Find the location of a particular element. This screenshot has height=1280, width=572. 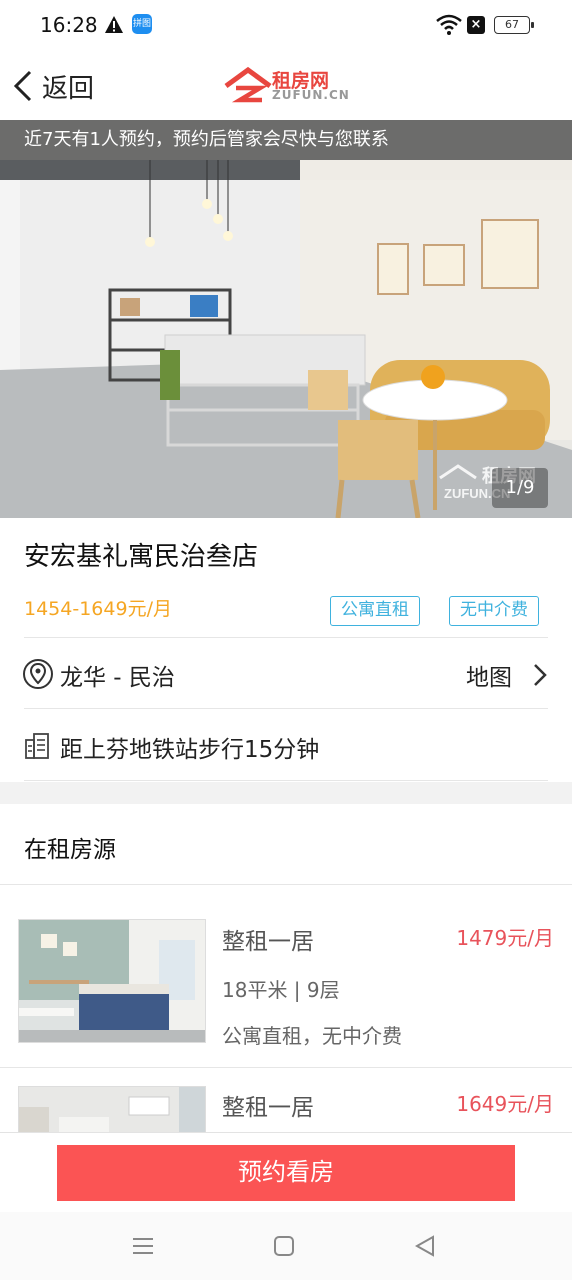

listing-features: 公寓直租，无中介费 is located at coordinates (312, 1036).